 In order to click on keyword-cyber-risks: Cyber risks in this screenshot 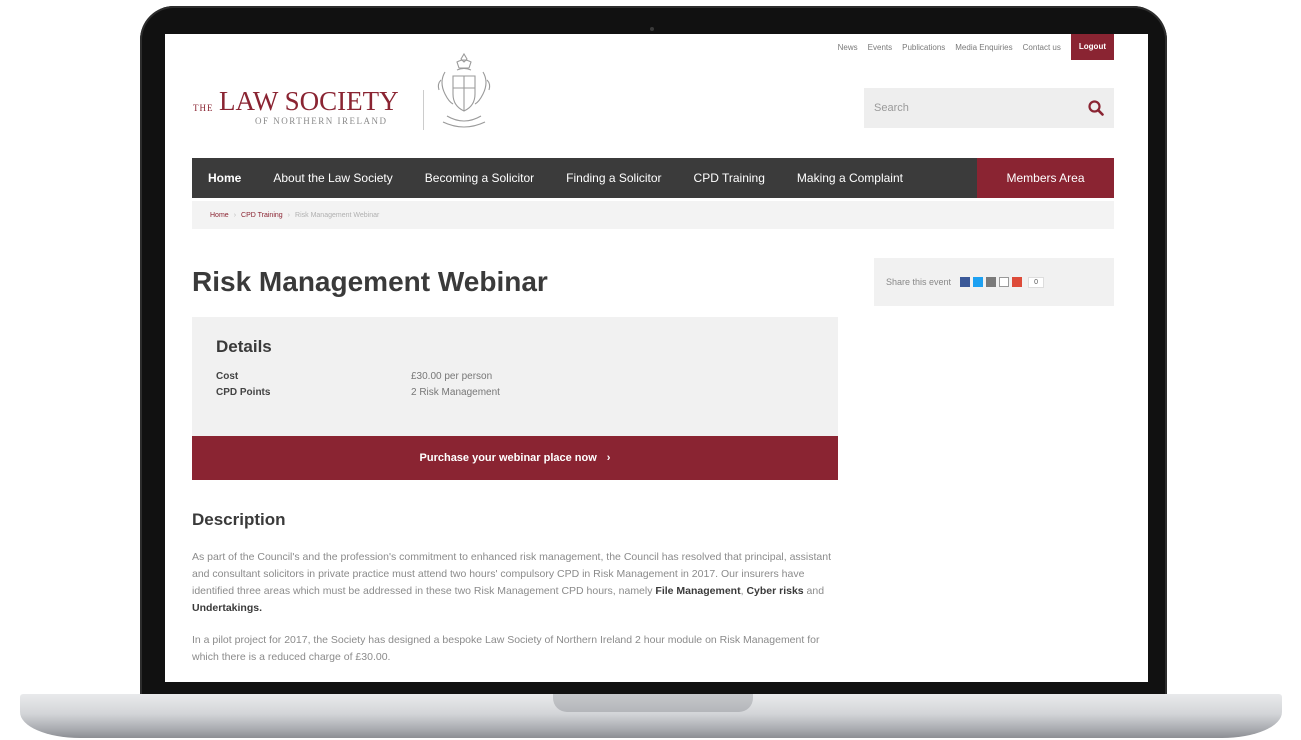, I will do `click(775, 591)`.